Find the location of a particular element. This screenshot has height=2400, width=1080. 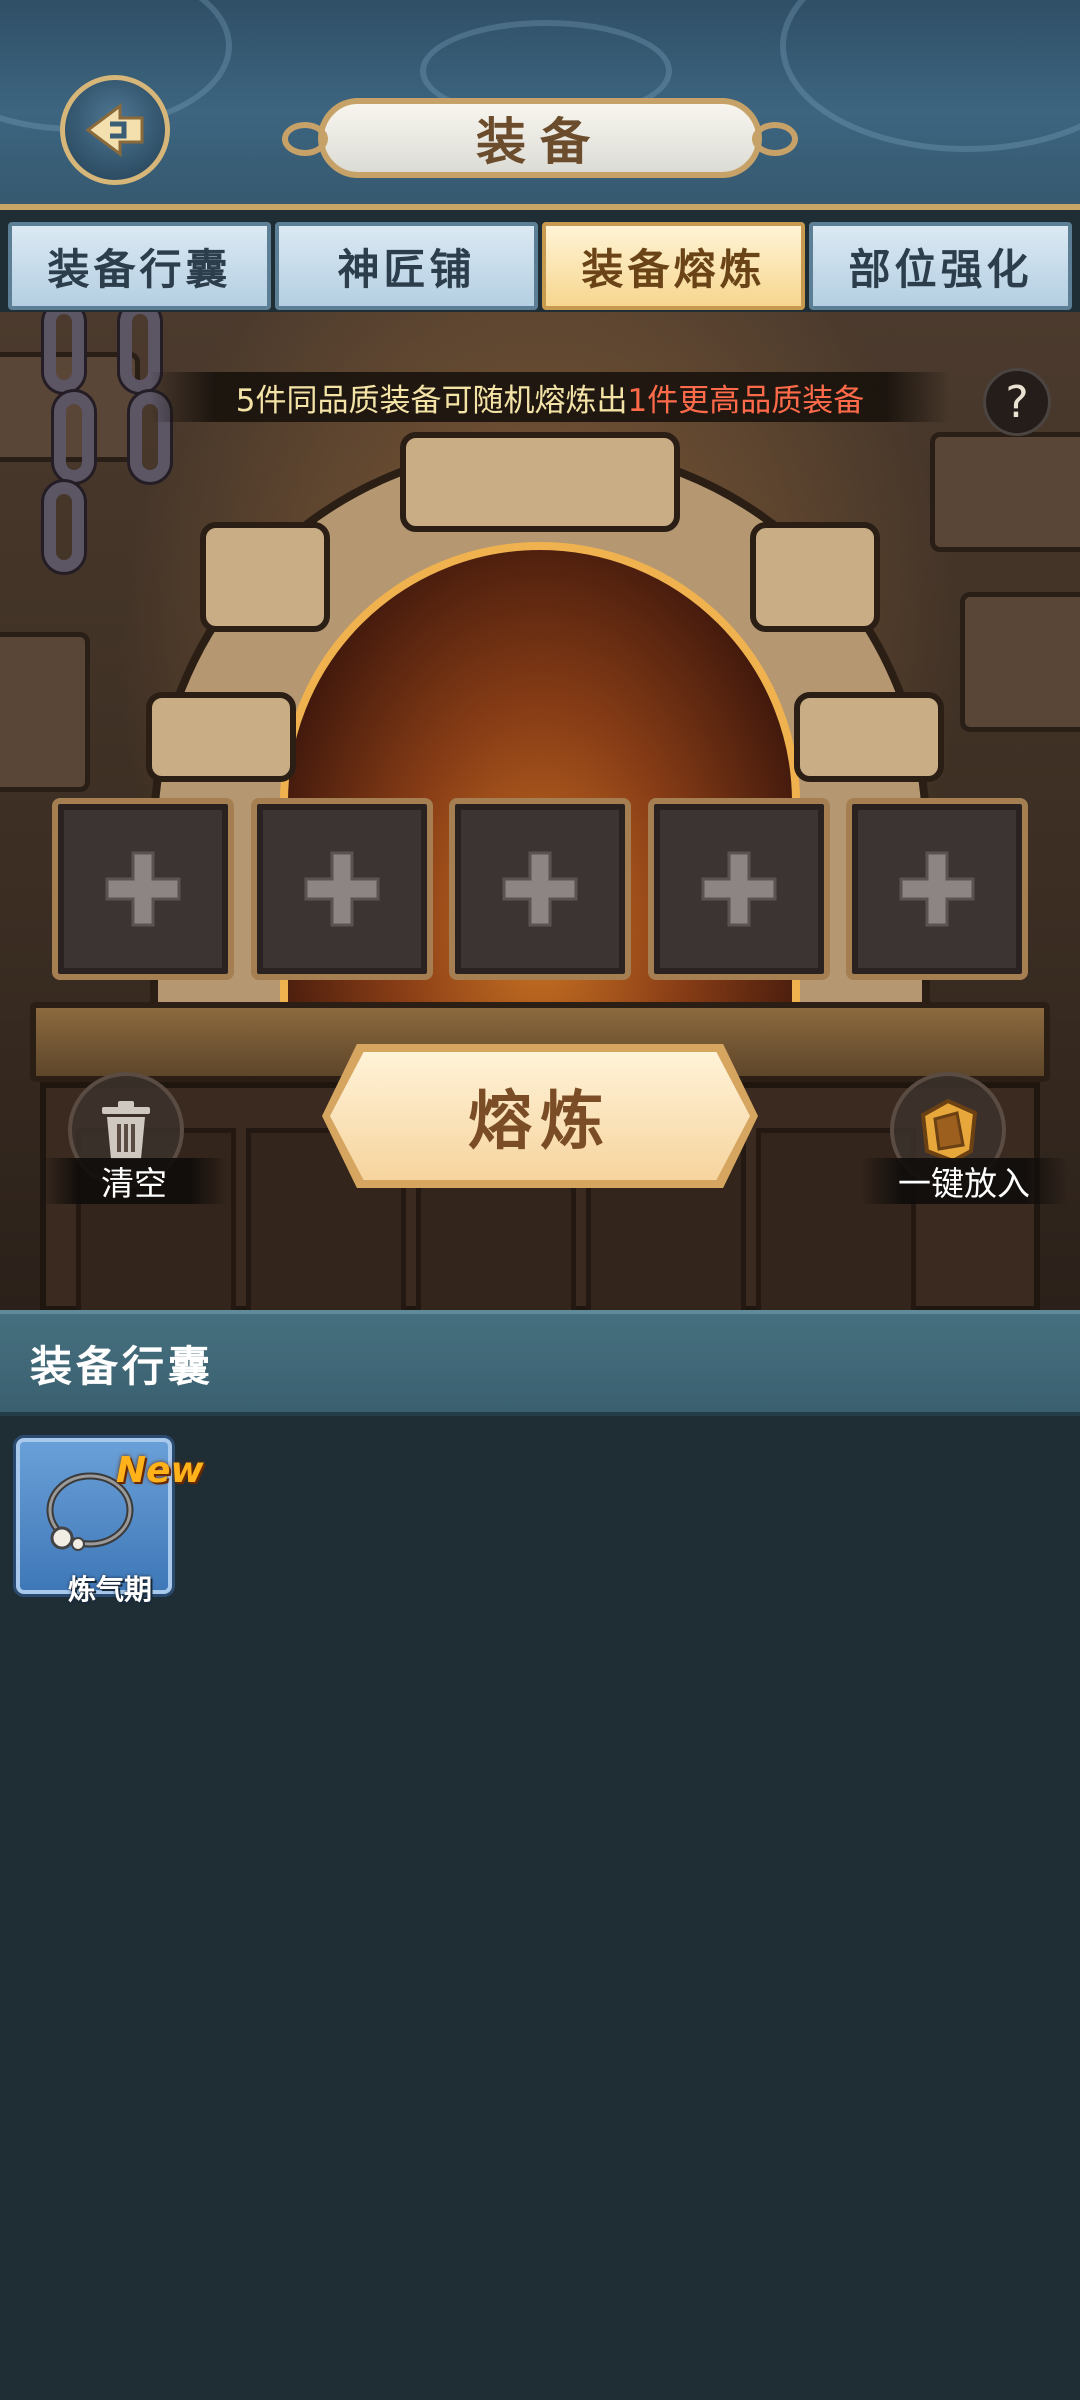

bag-item: New 炼气期 is located at coordinates (110, 1522).